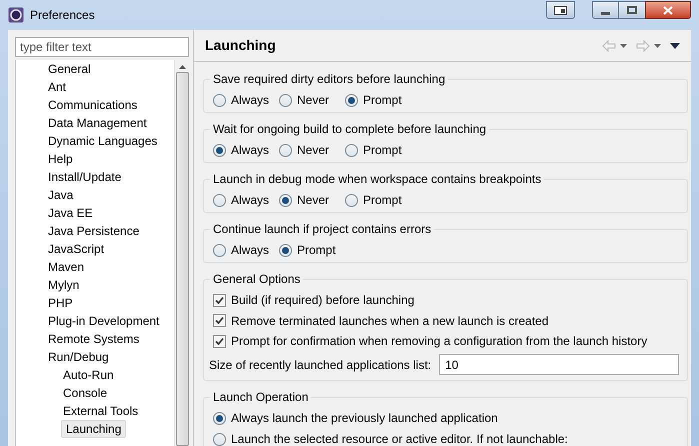 The height and width of the screenshot is (446, 699). Describe the element at coordinates (97, 123) in the screenshot. I see `tree-item: Data Management` at that location.